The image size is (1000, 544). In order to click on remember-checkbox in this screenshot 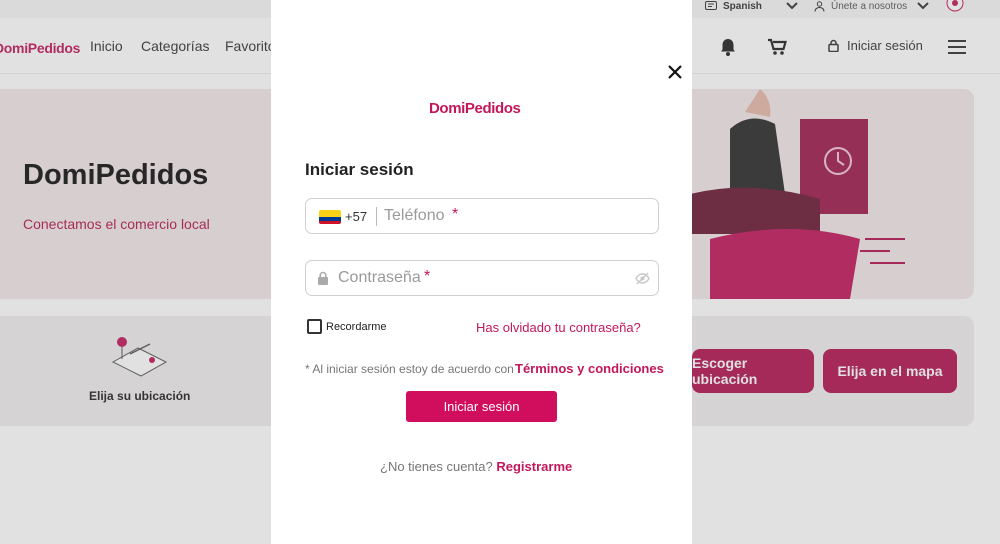, I will do `click(314, 326)`.